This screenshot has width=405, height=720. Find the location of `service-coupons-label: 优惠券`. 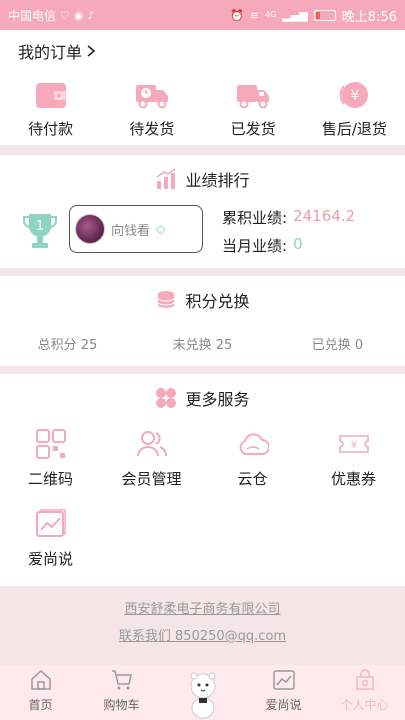

service-coupons-label: 优惠券 is located at coordinates (353, 479).